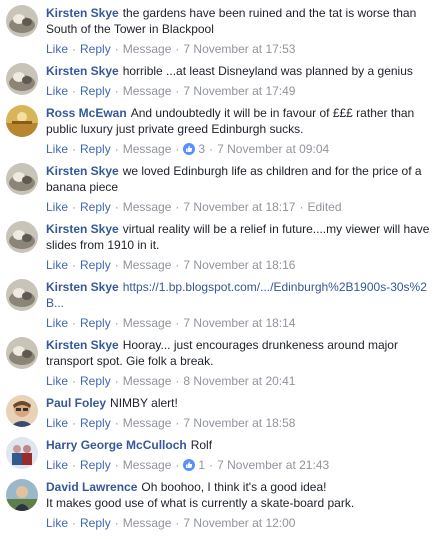 The width and height of the screenshot is (445, 539). I want to click on comment-author: Paul Foley, so click(76, 403).